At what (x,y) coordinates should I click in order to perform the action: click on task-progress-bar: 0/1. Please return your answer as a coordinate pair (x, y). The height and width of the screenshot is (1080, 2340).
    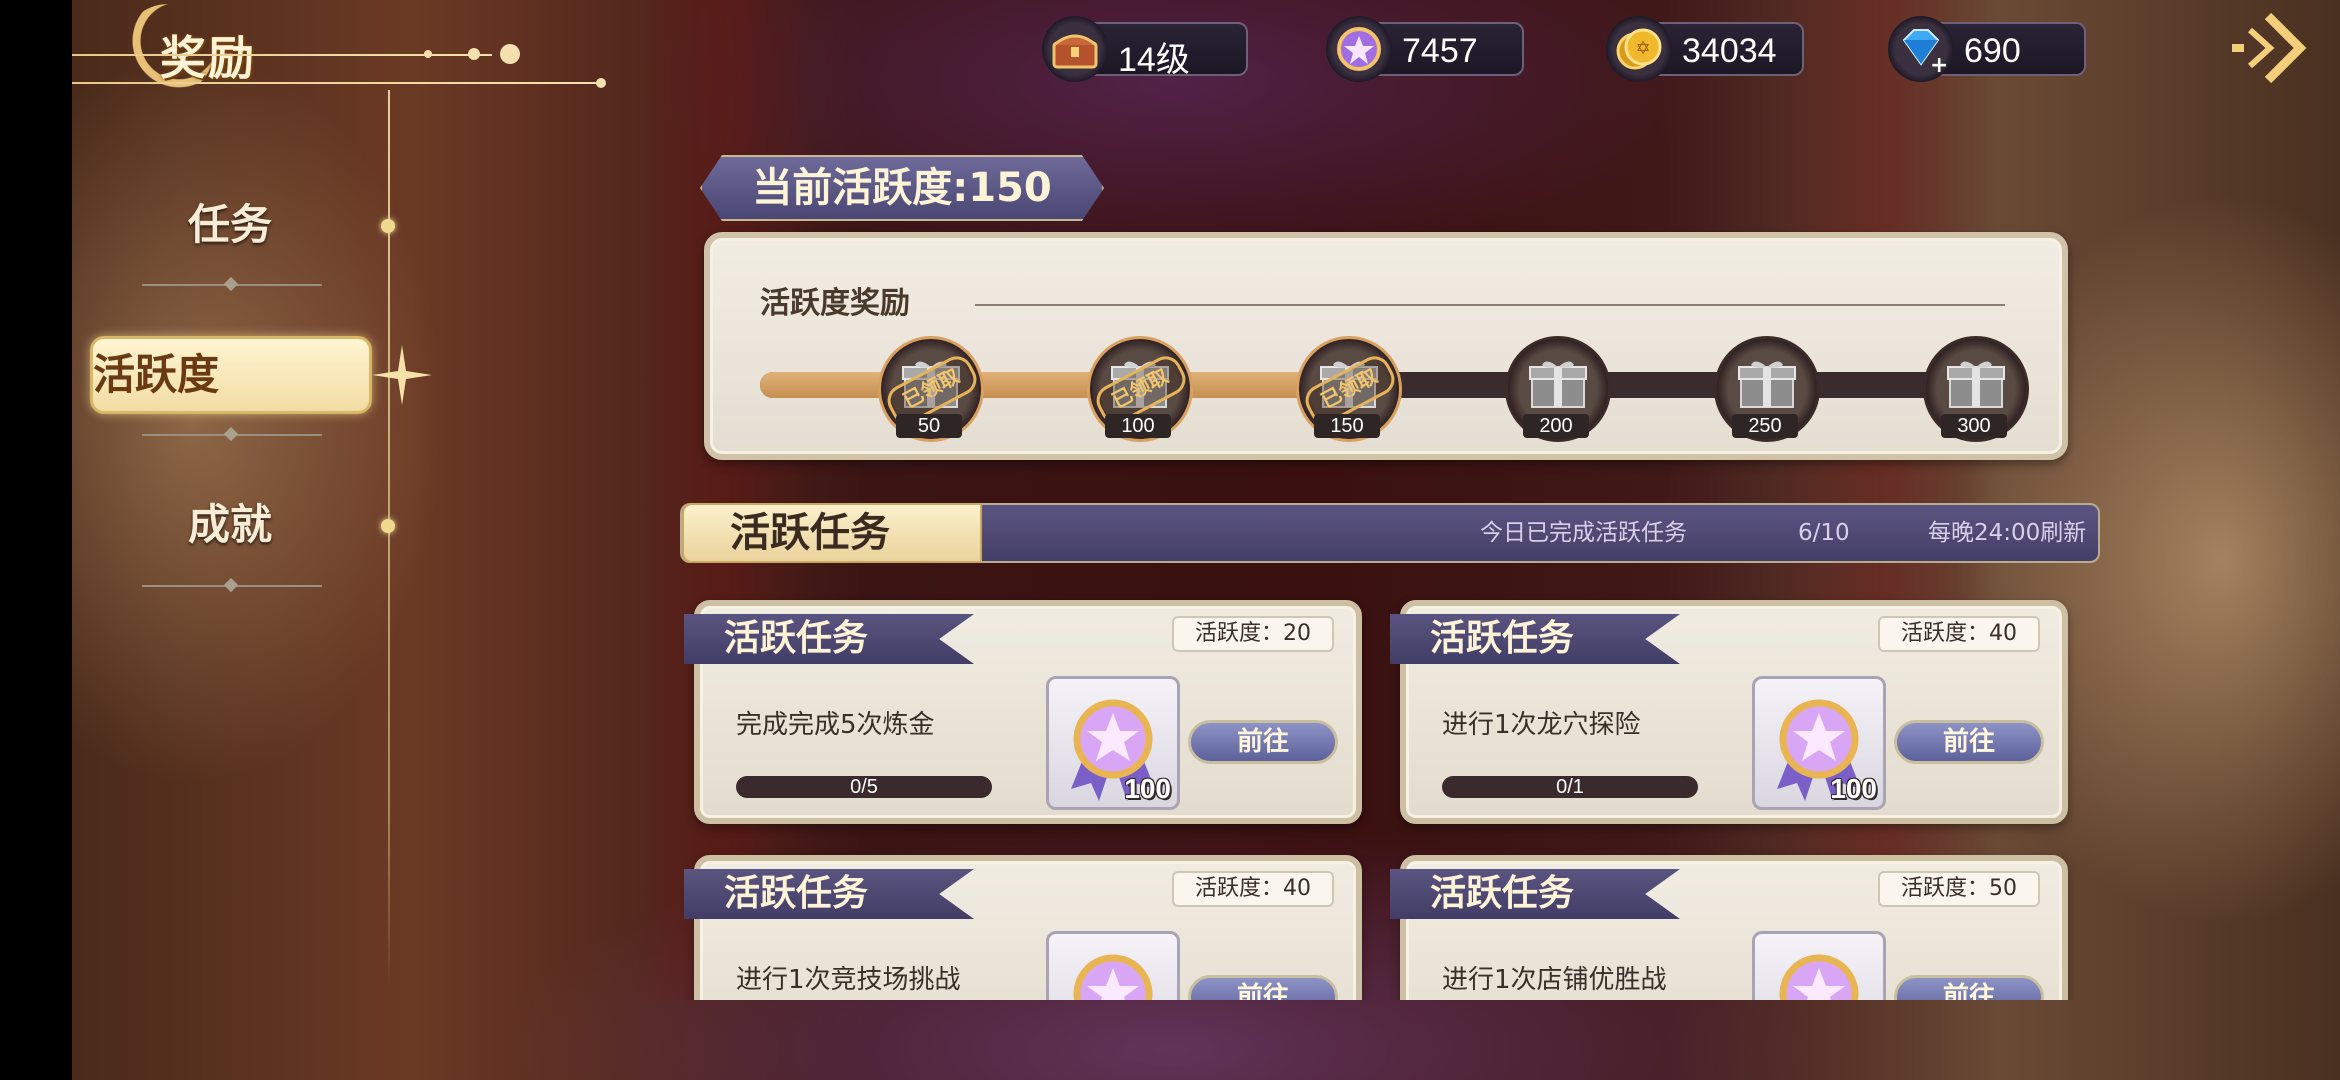
    Looking at the image, I should click on (1570, 787).